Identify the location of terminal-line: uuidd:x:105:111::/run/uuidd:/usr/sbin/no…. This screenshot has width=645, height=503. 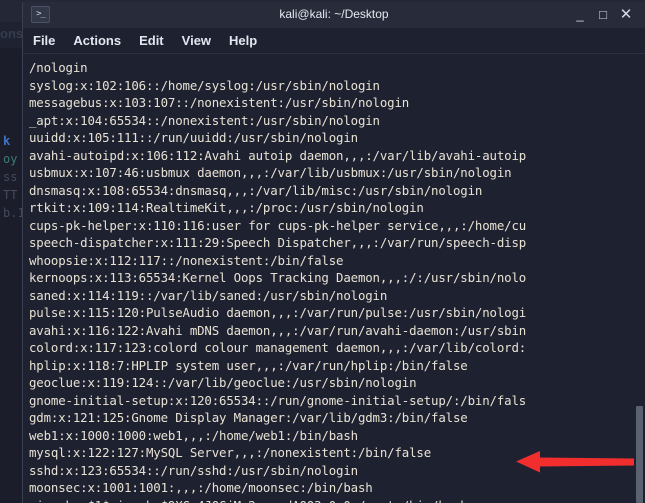
(193, 137).